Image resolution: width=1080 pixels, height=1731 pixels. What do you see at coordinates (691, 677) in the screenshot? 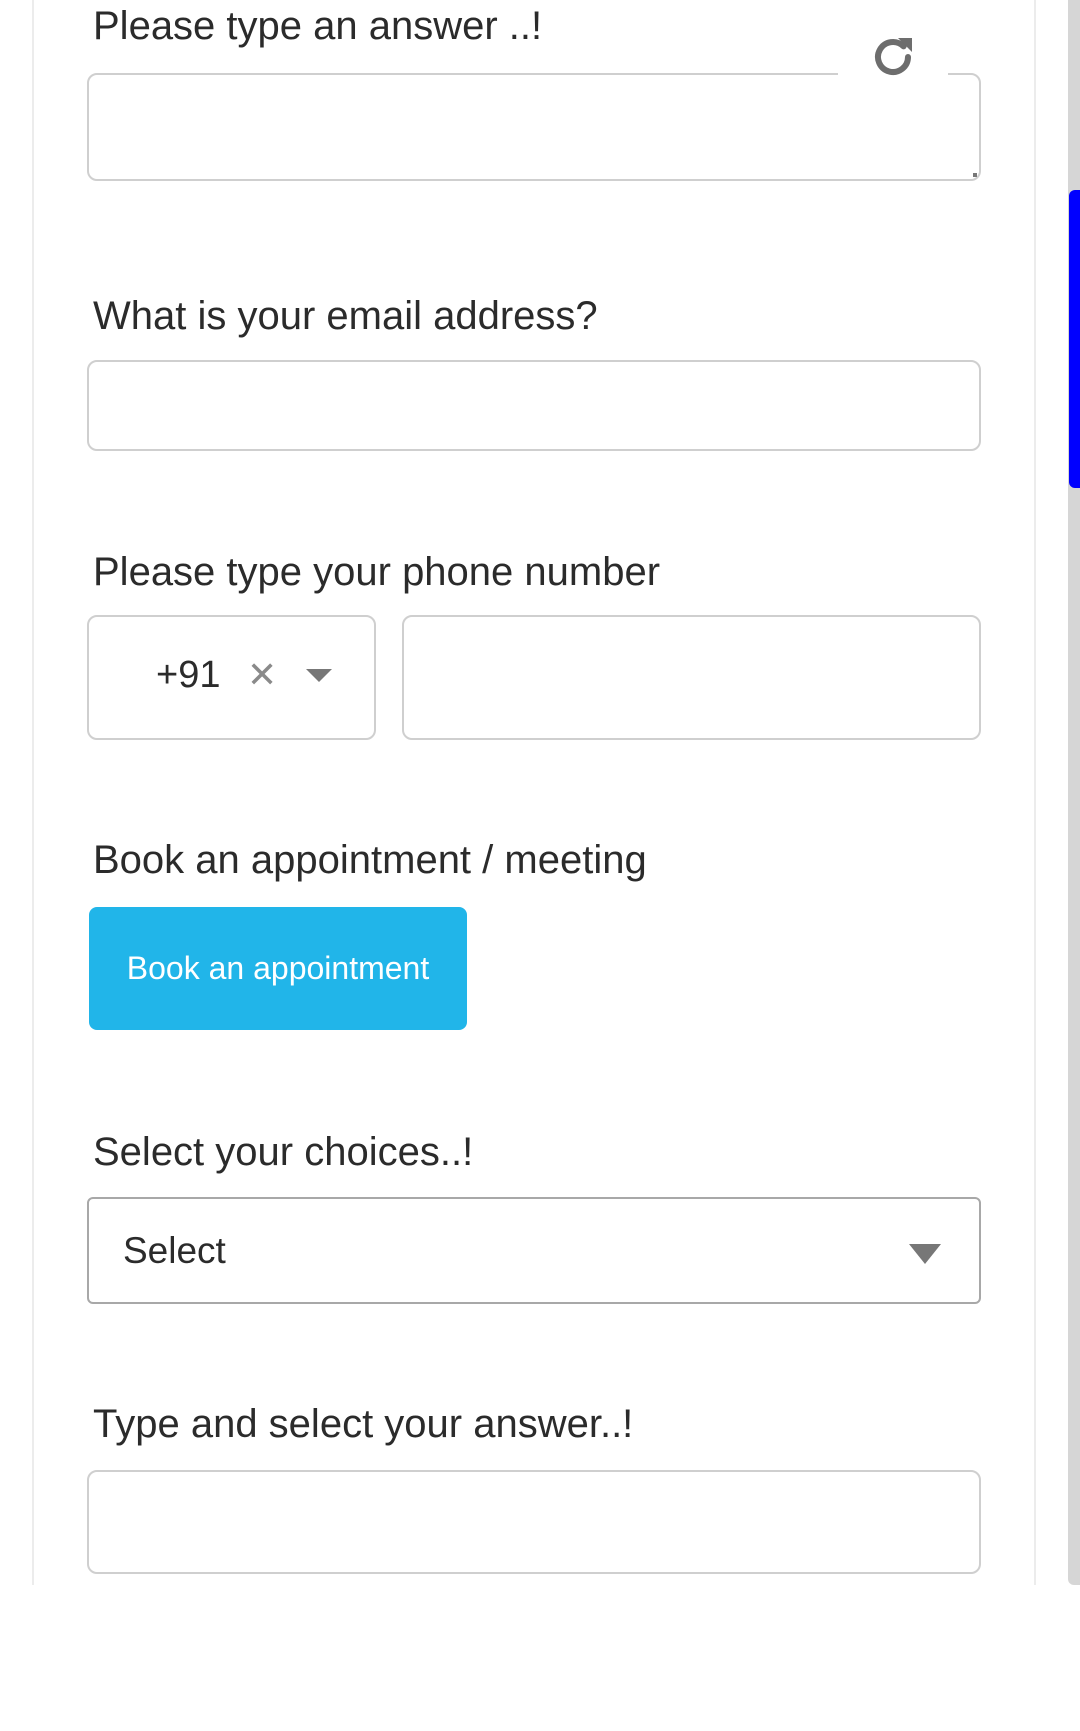
I see `phone-number-field` at bounding box center [691, 677].